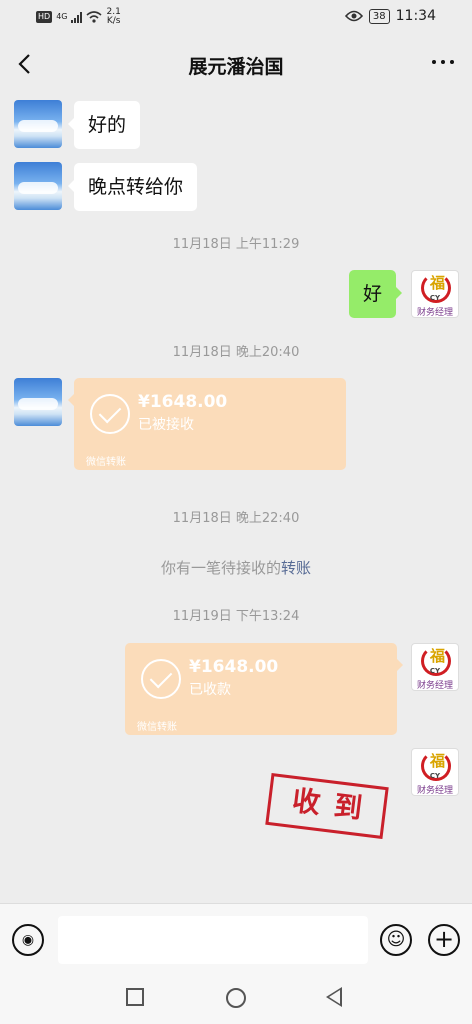  Describe the element at coordinates (113, 16) in the screenshot. I see `net-speed: 2.1 K/s` at that location.